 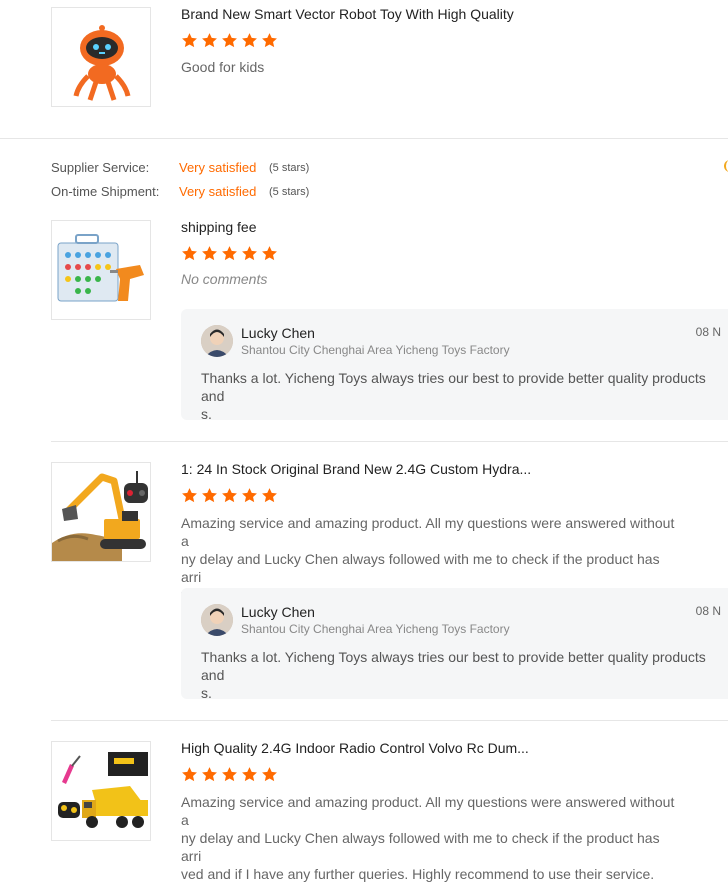 I want to click on ontime-shipment-value: Very satisfied, so click(x=218, y=191).